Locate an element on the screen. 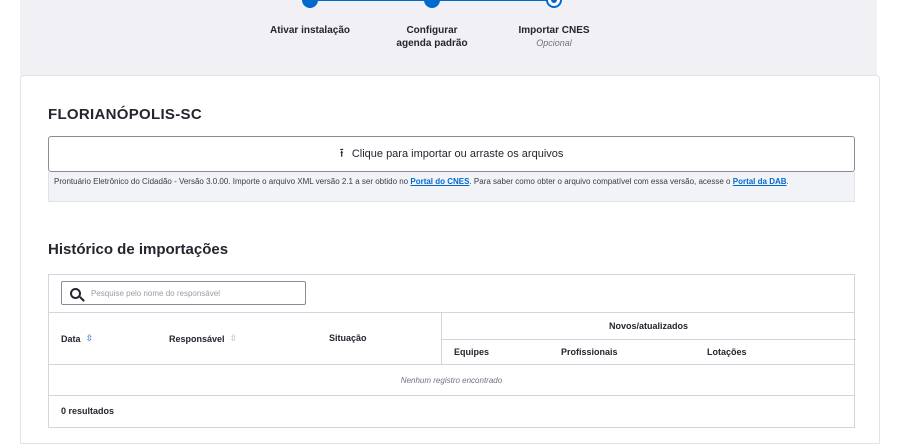 The image size is (897, 444). step-label: Configurar agenda padrão is located at coordinates (432, 37).